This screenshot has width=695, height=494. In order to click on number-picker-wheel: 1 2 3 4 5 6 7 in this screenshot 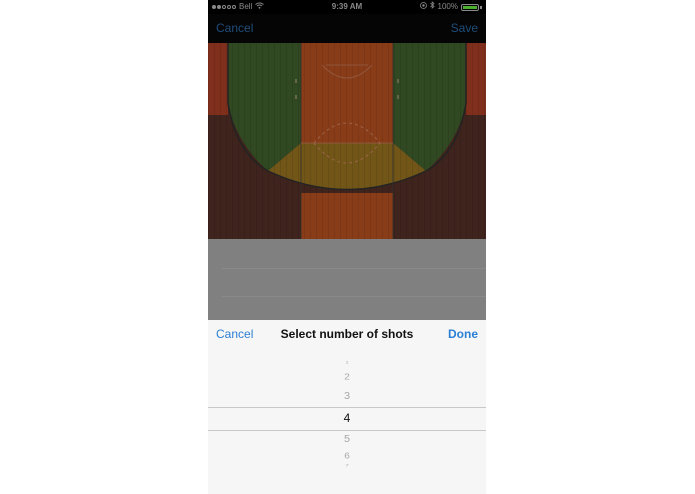, I will do `click(347, 418)`.